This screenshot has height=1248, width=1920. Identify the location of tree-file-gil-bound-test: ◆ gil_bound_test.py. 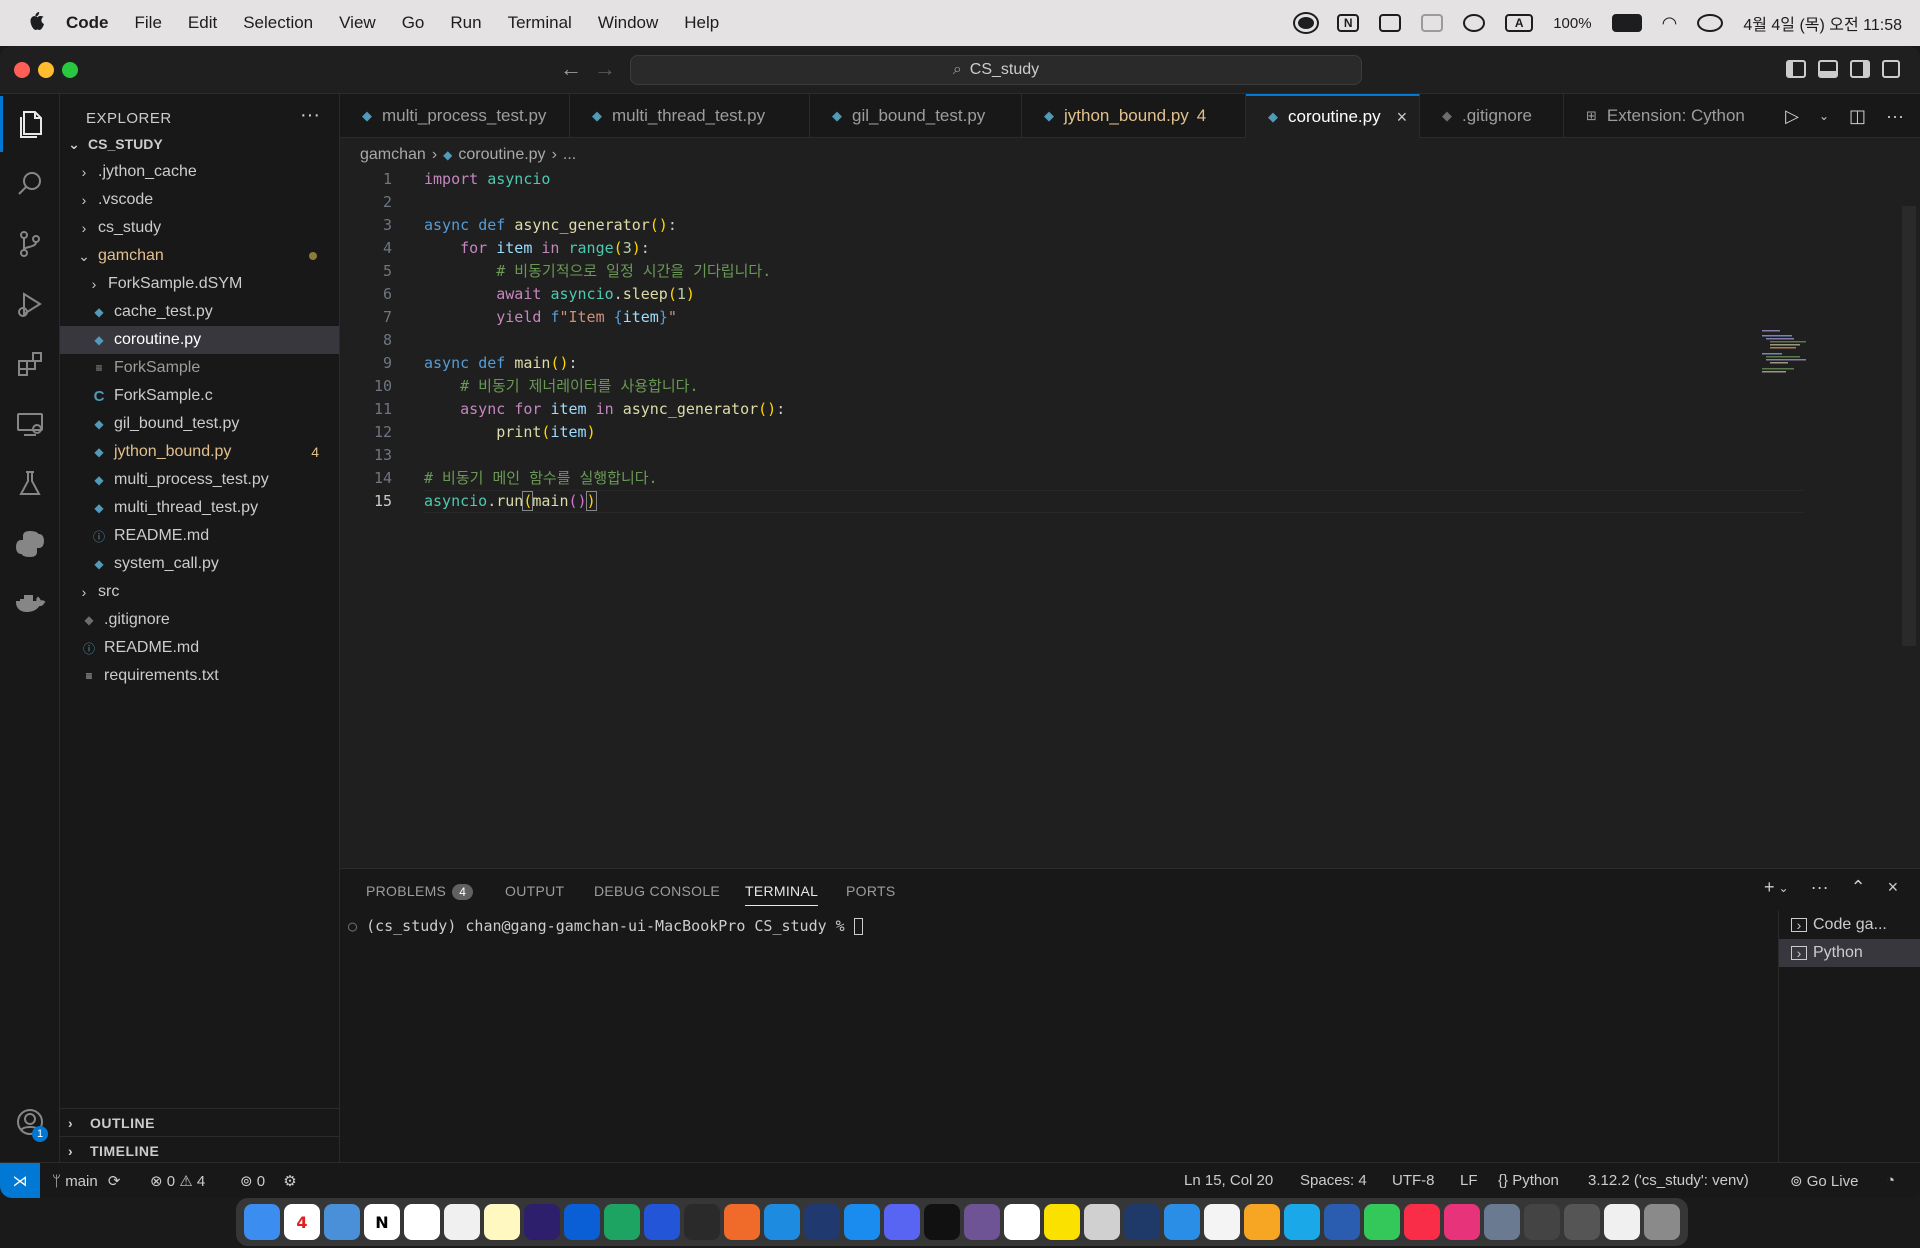
(199, 424).